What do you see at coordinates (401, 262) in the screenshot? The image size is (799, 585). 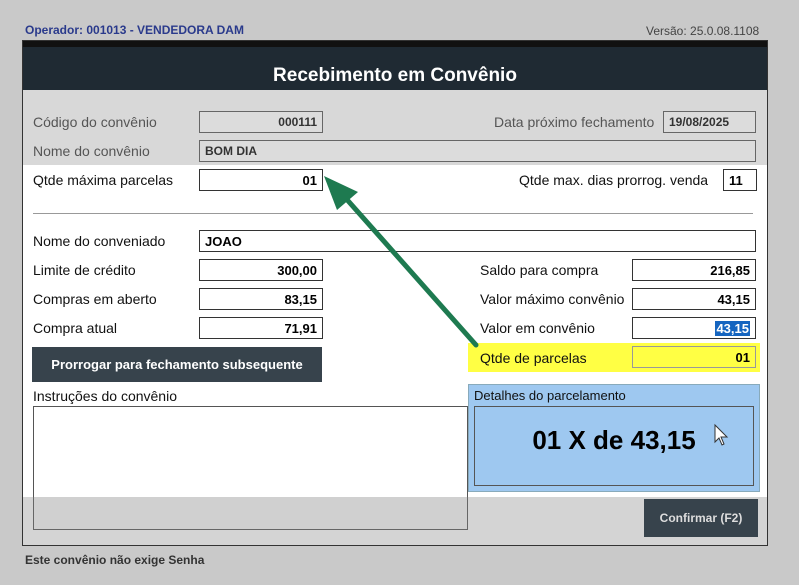 I see `annotation-arrow-icon` at bounding box center [401, 262].